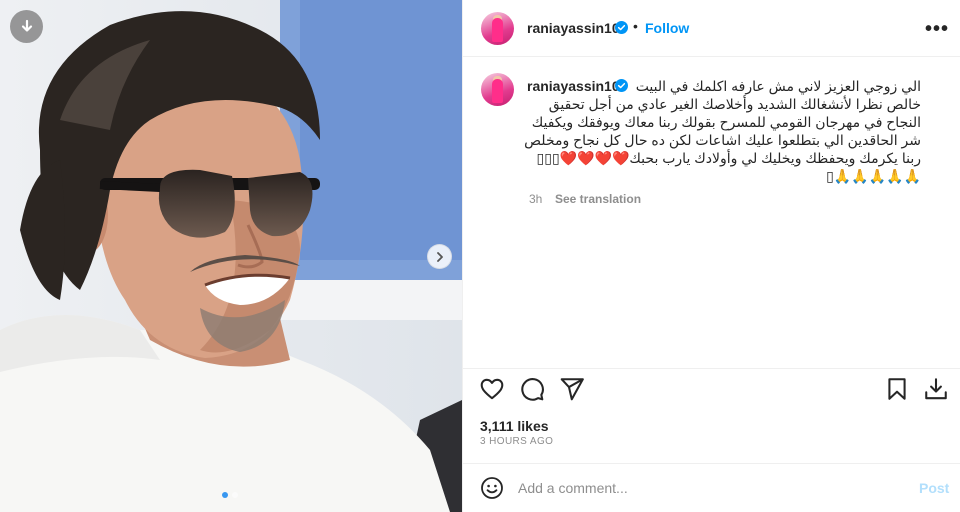 The height and width of the screenshot is (512, 960). I want to click on avatar, so click(497, 28).